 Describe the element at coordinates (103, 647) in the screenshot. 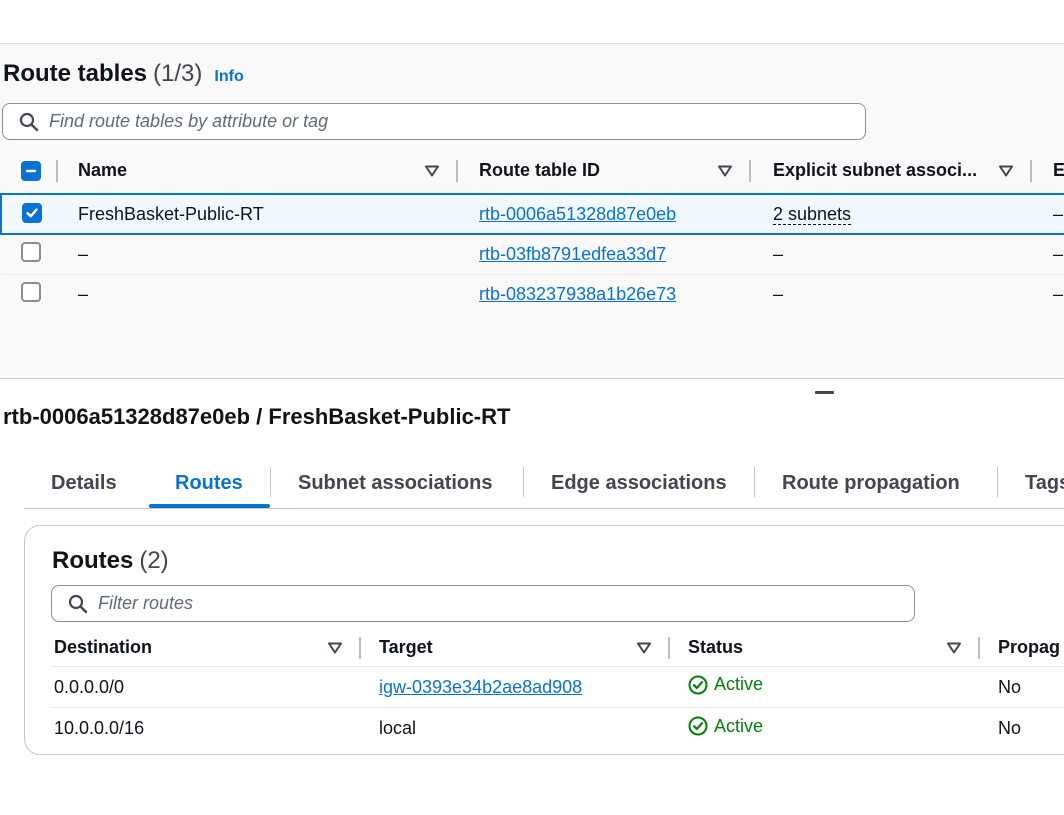

I see `column-label-destination: Destination` at that location.